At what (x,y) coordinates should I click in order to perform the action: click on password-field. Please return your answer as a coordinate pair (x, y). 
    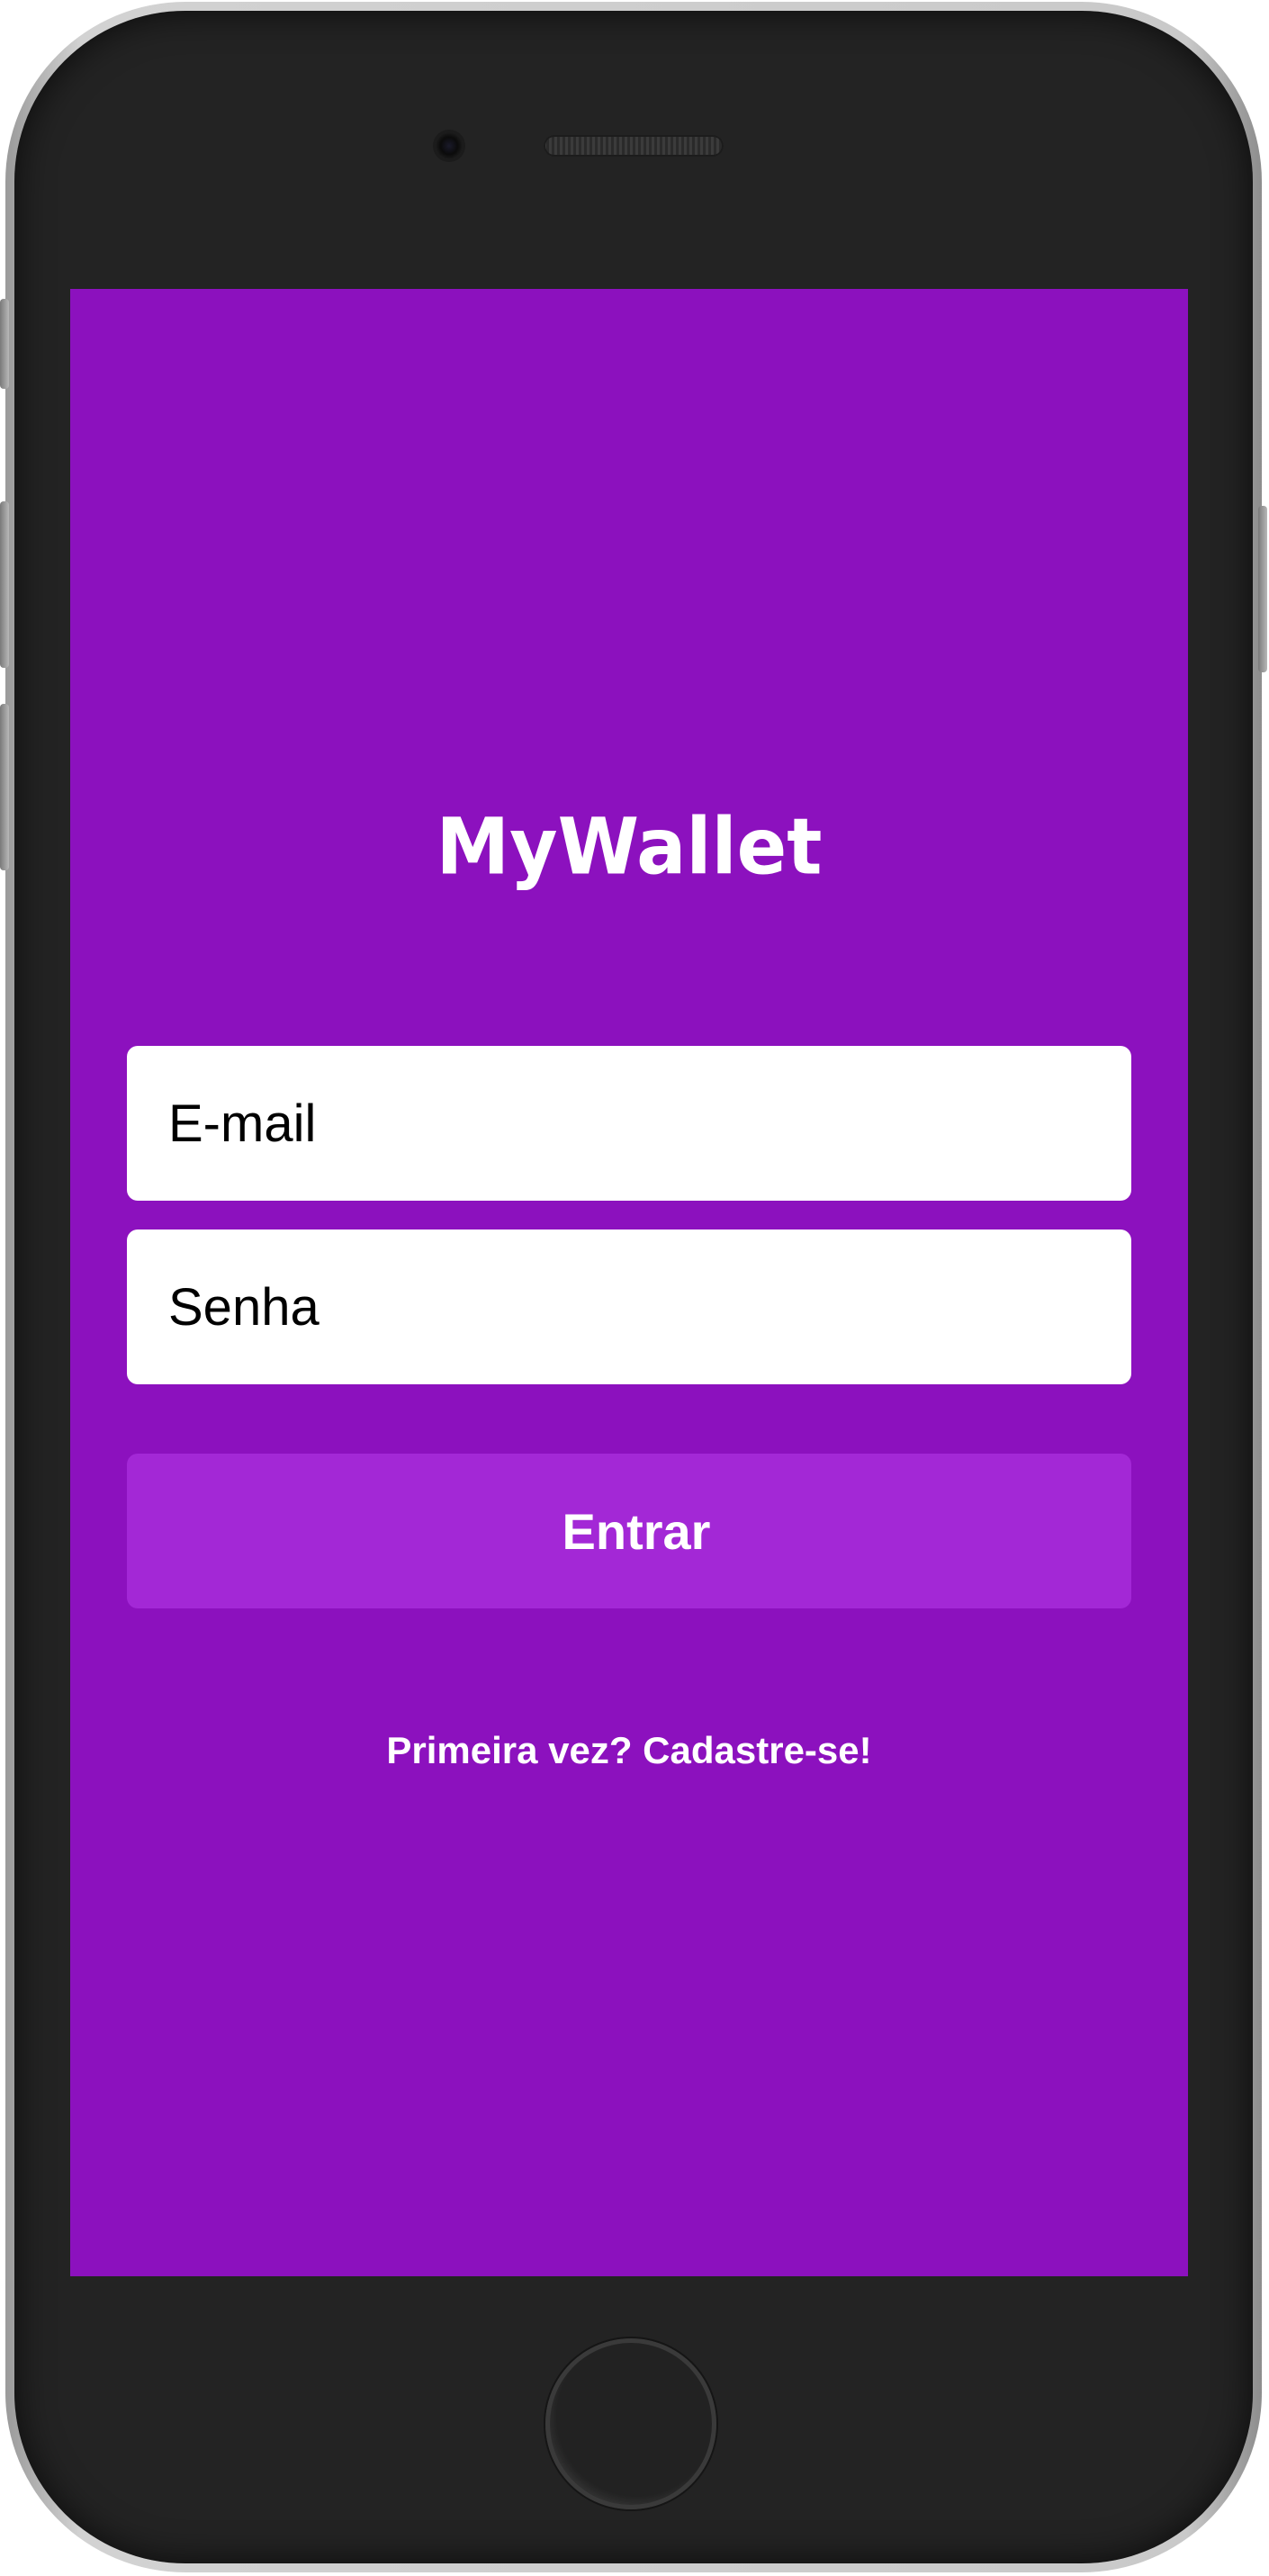
    Looking at the image, I should click on (629, 1306).